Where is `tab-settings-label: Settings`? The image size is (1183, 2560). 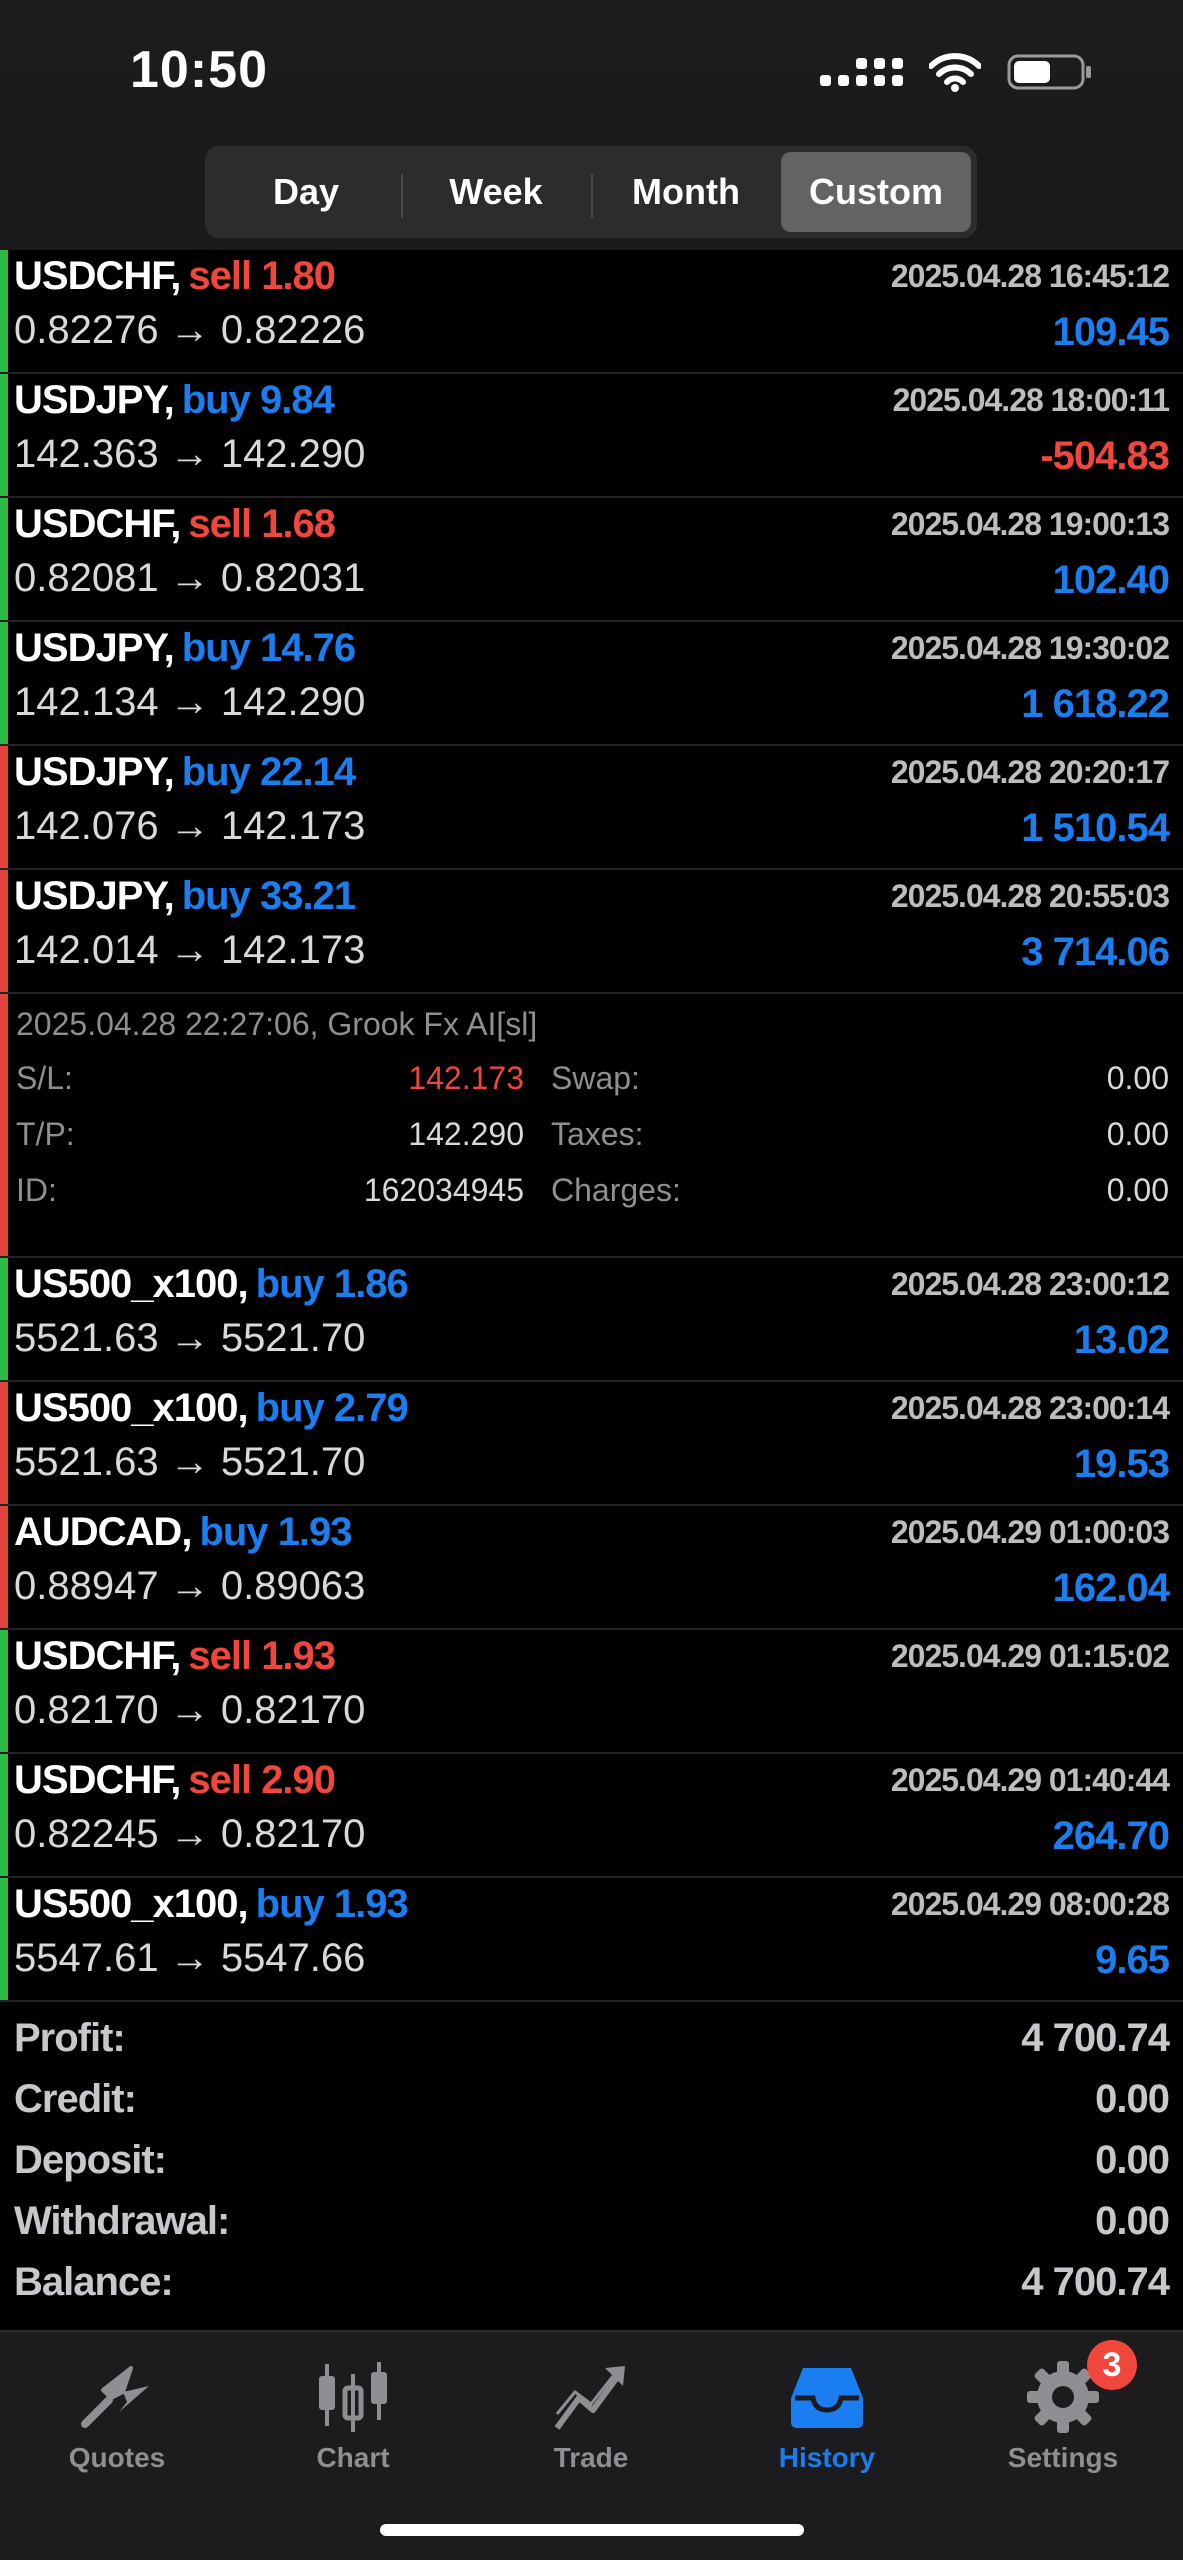
tab-settings-label: Settings is located at coordinates (1063, 2457).